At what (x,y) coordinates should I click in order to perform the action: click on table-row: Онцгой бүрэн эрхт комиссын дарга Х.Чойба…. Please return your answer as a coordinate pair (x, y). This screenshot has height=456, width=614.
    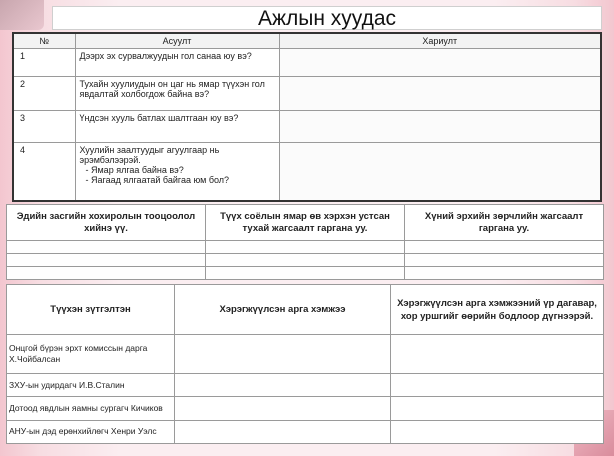
    Looking at the image, I should click on (305, 354).